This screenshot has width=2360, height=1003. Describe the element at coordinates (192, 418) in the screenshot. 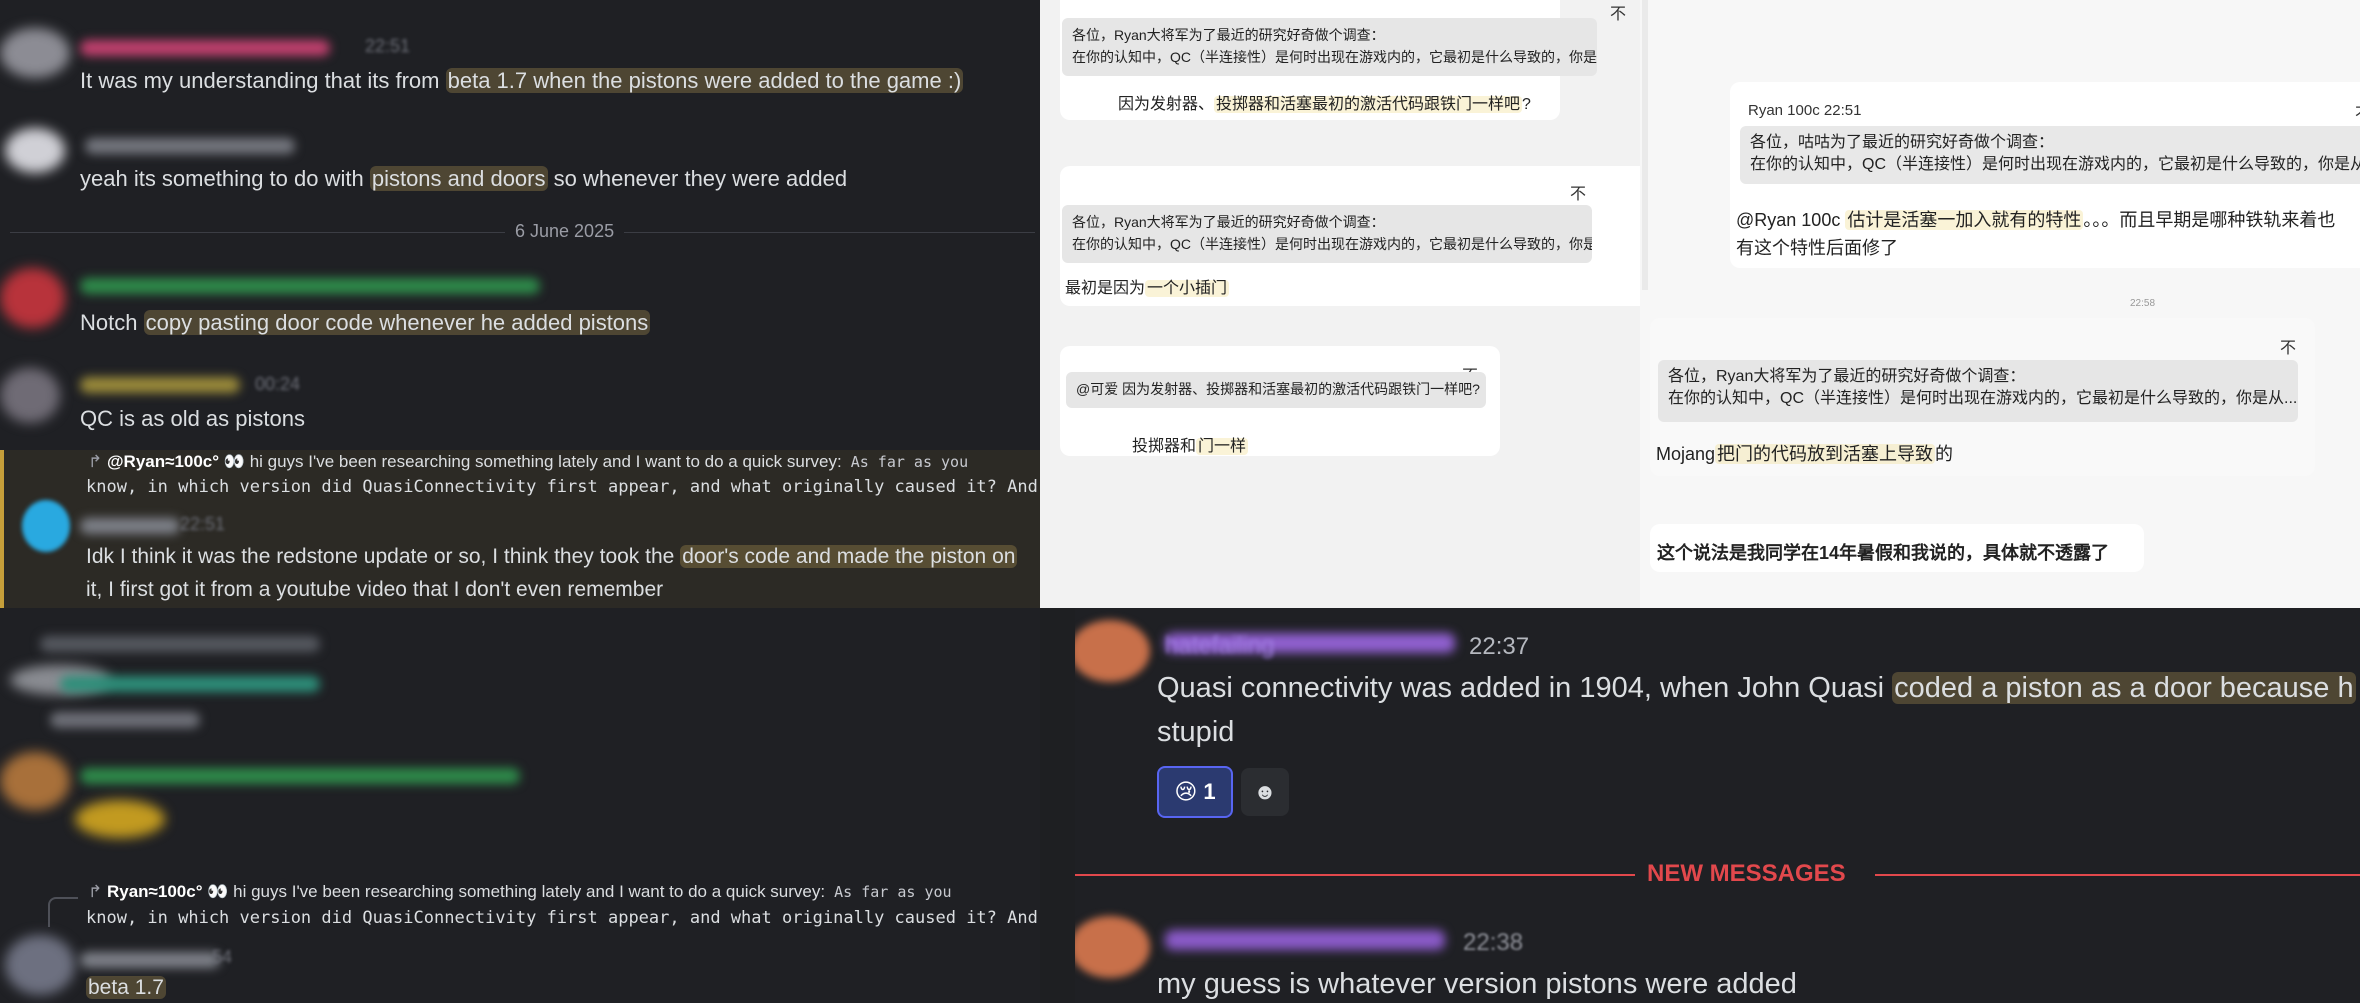

I see `message-text: QC is as old as pistons` at that location.